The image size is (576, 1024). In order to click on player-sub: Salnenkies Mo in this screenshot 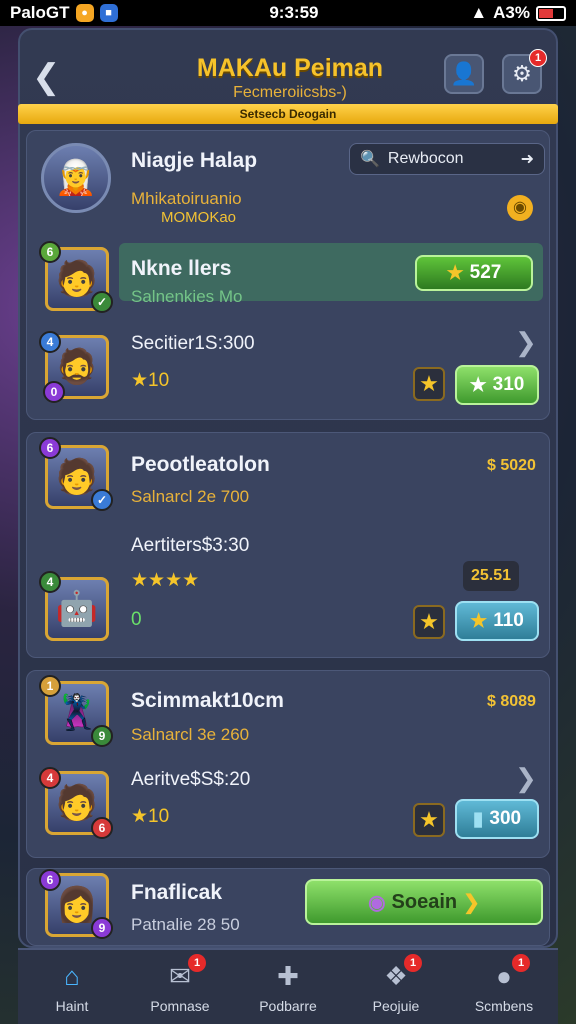, I will do `click(187, 296)`.